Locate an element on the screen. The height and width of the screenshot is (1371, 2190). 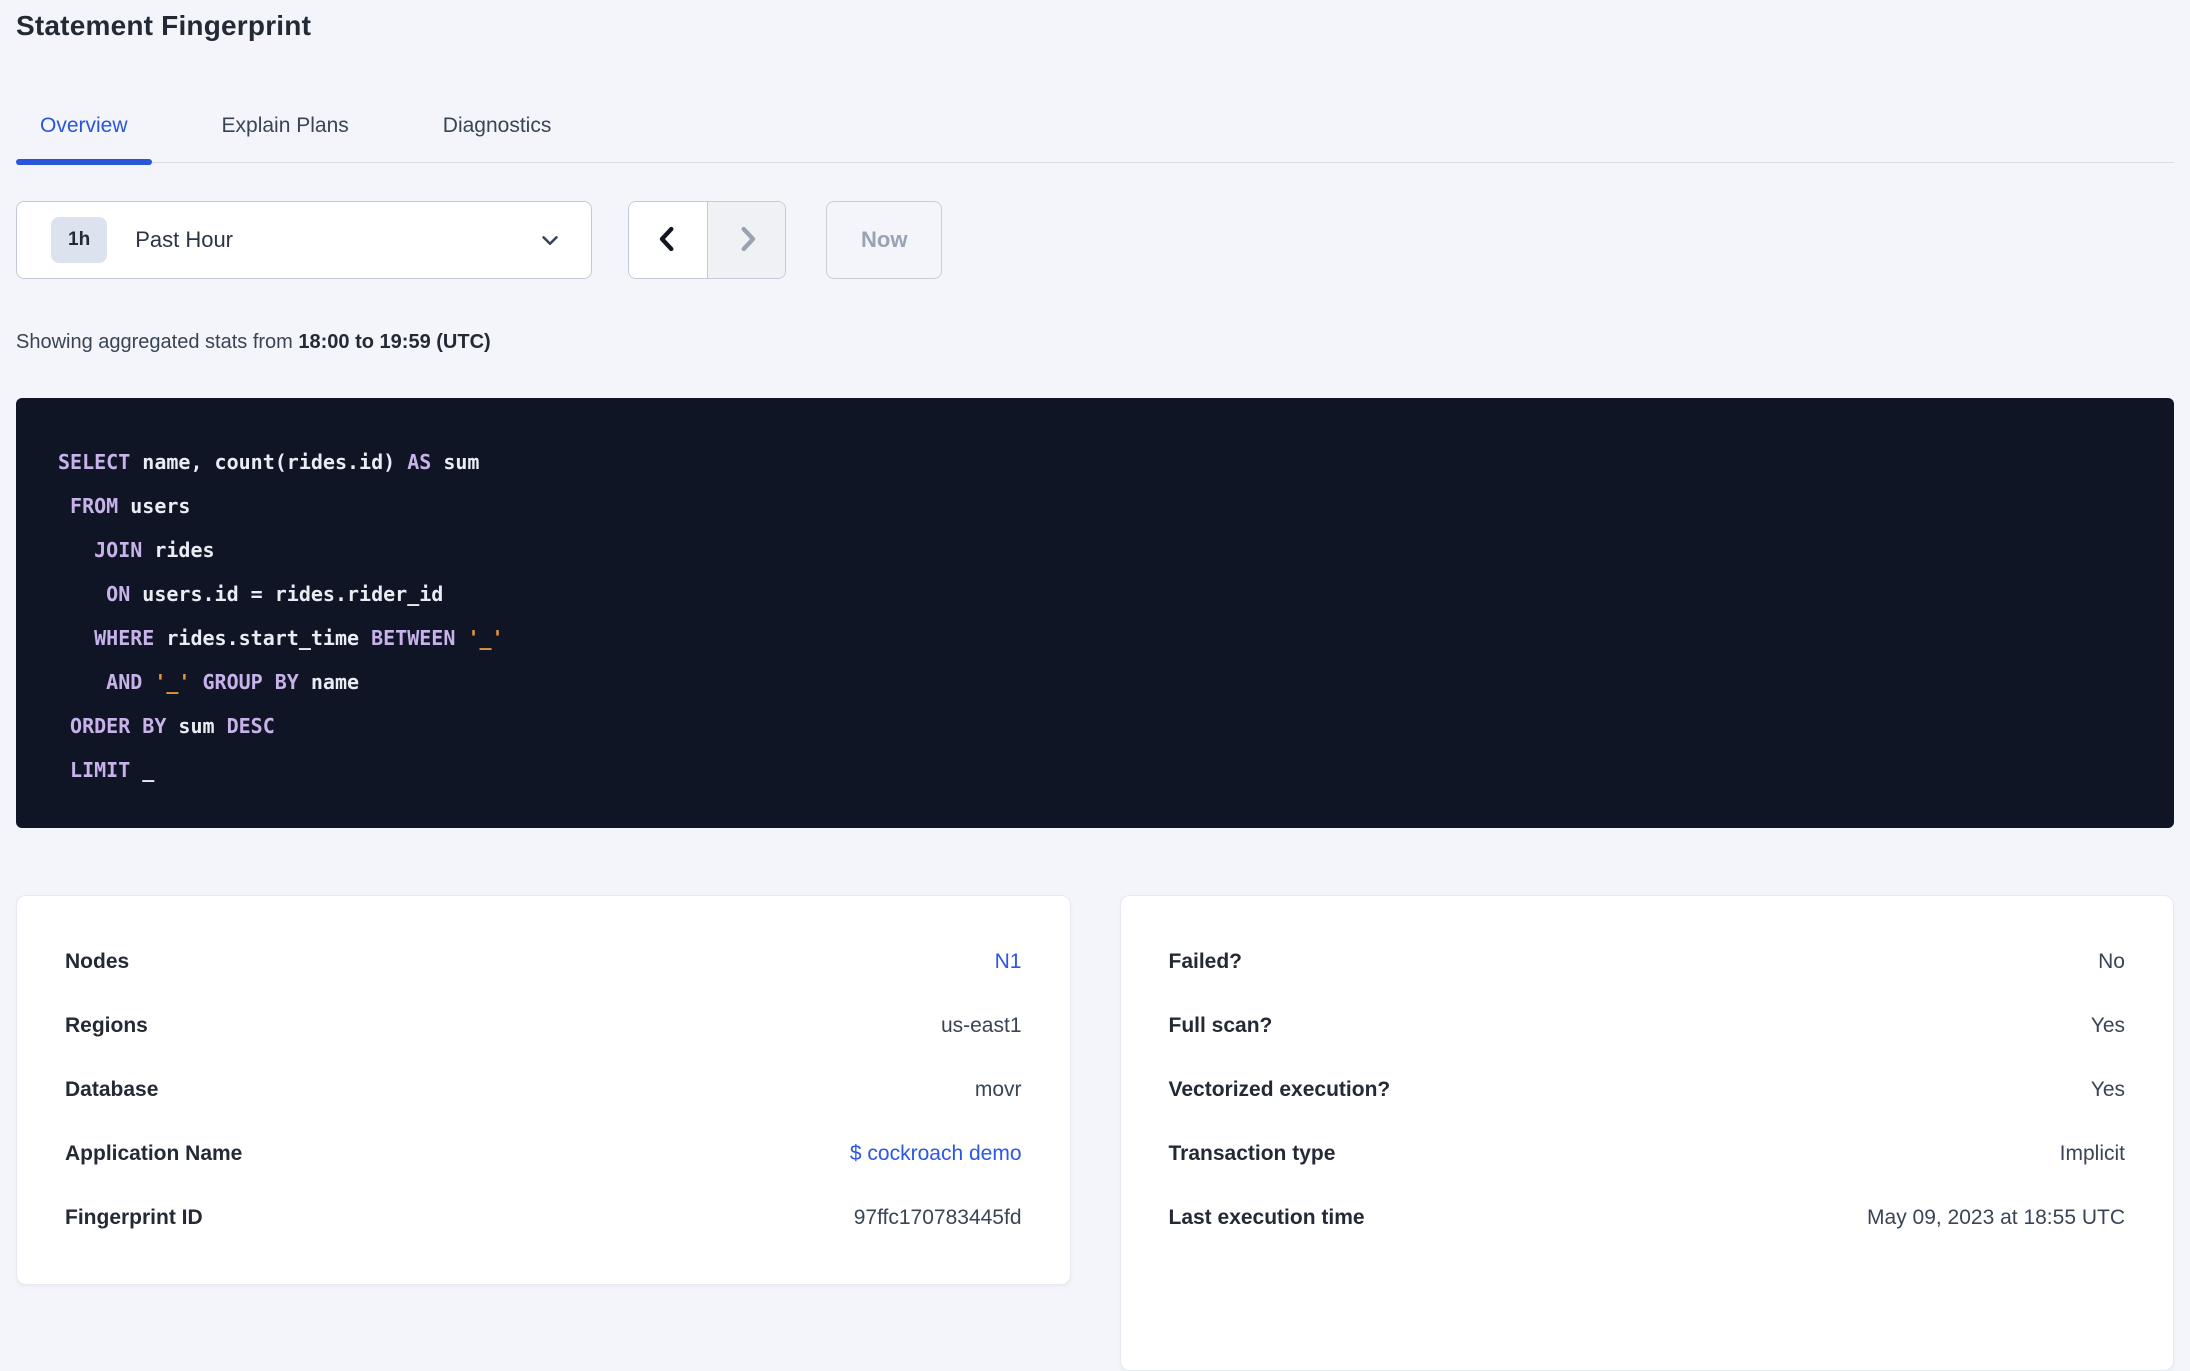
time-range-badge: 1h is located at coordinates (79, 240).